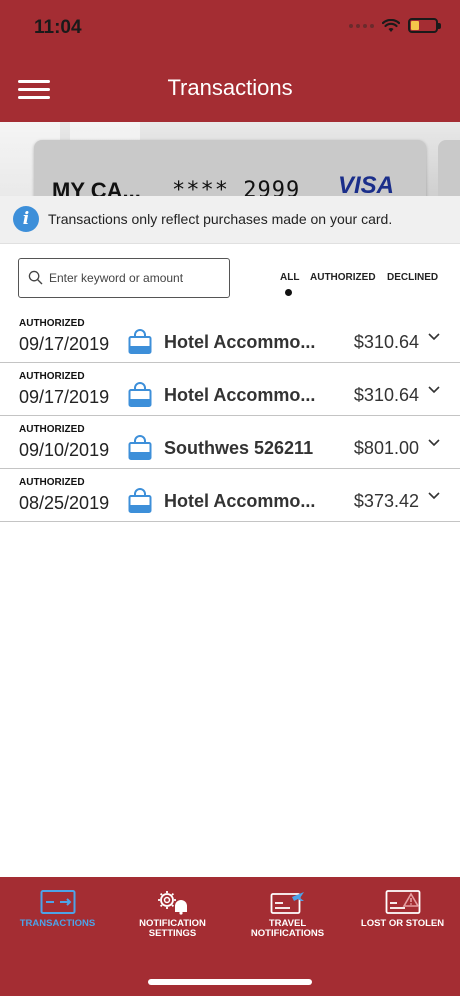  Describe the element at coordinates (449, 168) in the screenshot. I see `next-card-peek` at that location.